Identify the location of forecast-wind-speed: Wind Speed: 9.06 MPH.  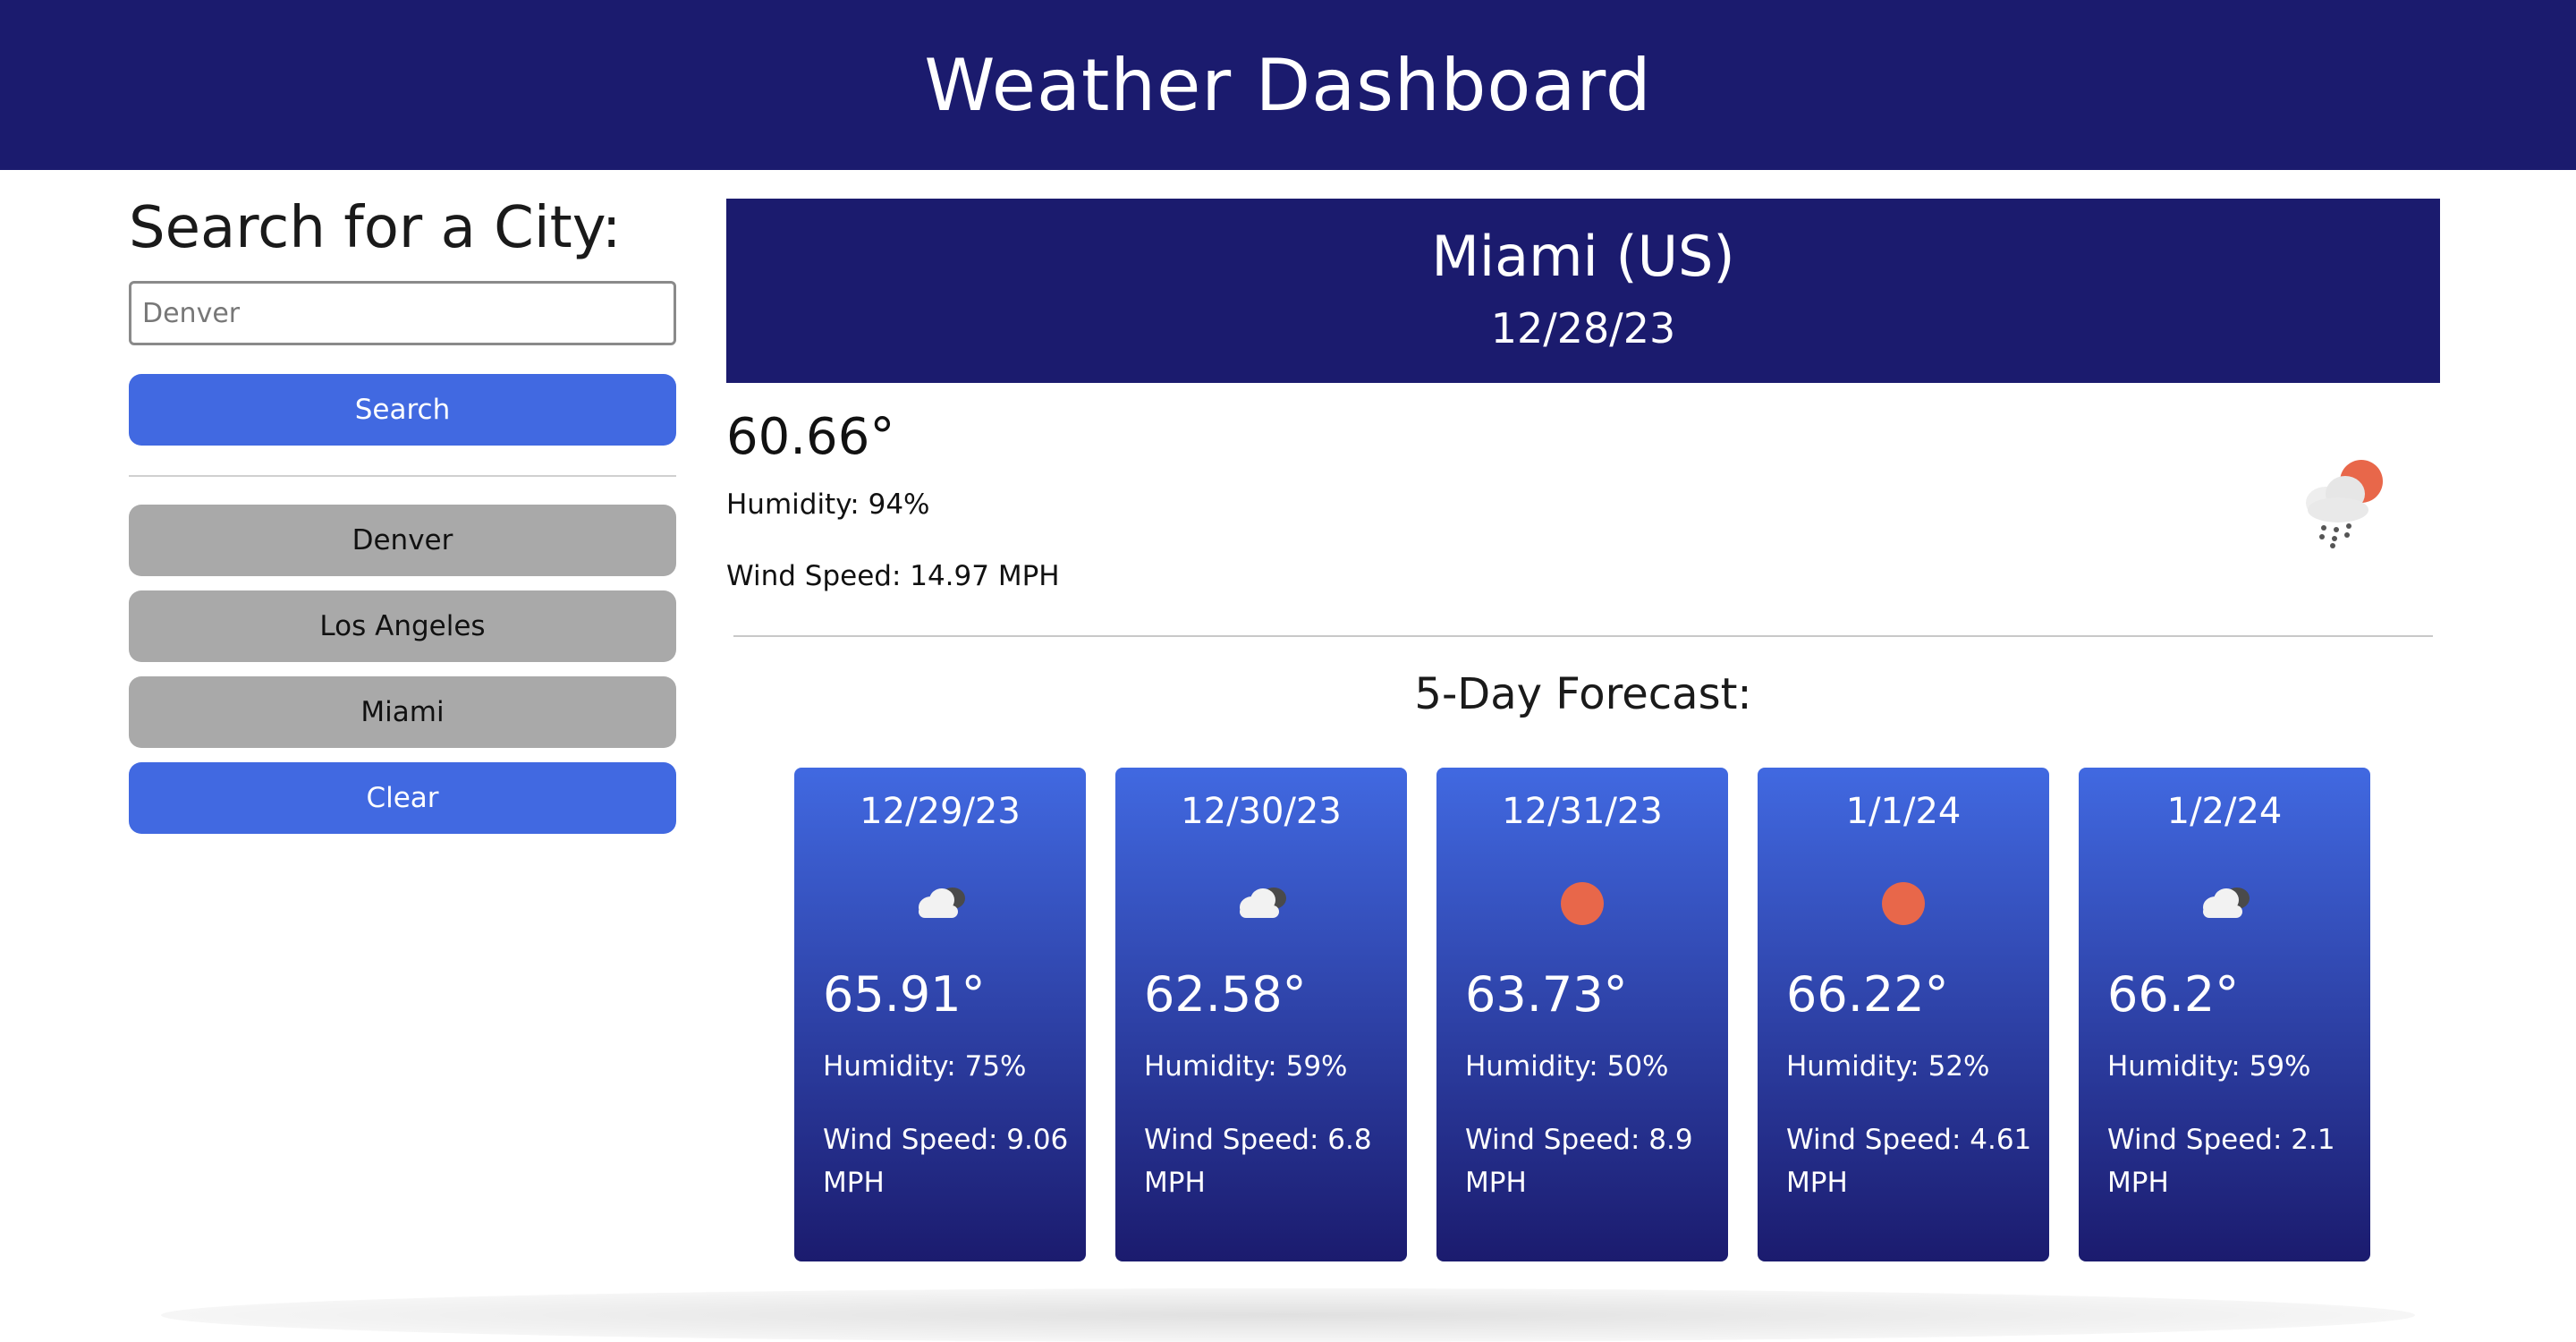
(946, 1162).